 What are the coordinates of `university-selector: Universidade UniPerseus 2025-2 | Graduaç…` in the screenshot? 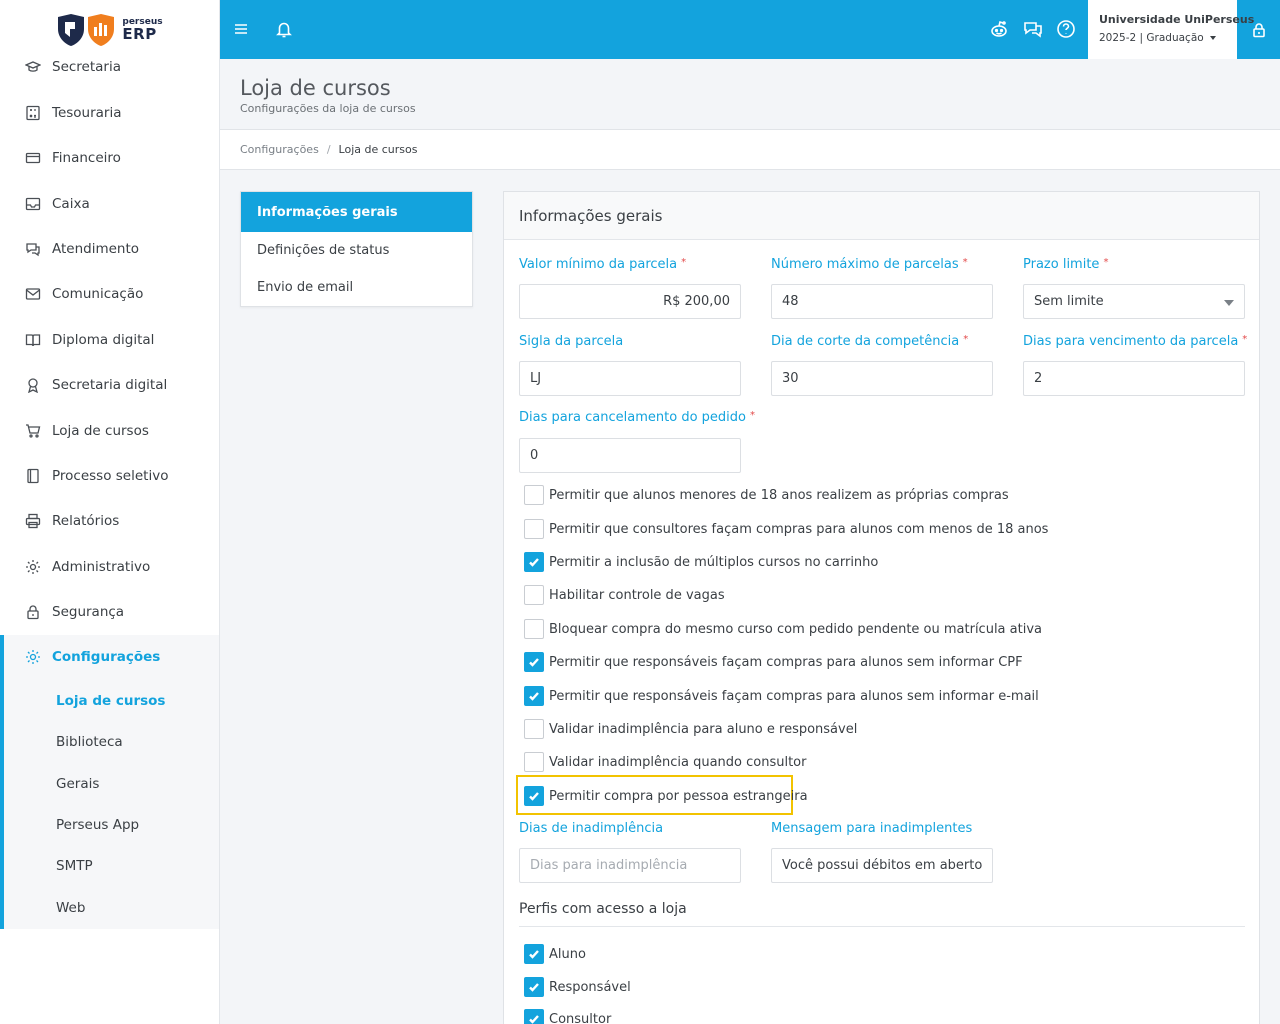 It's located at (1171, 29).